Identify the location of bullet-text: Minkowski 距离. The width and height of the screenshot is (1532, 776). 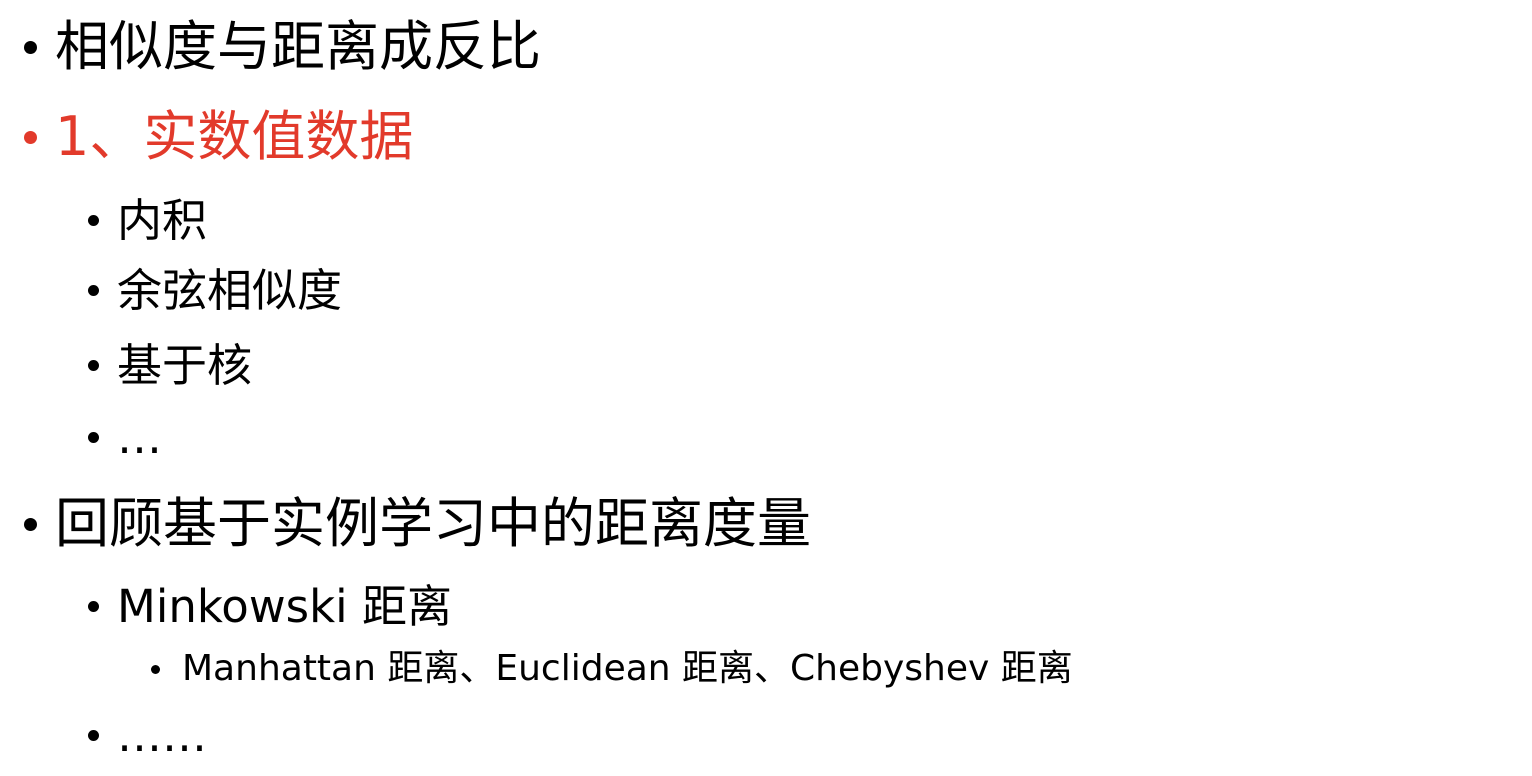
(284, 606).